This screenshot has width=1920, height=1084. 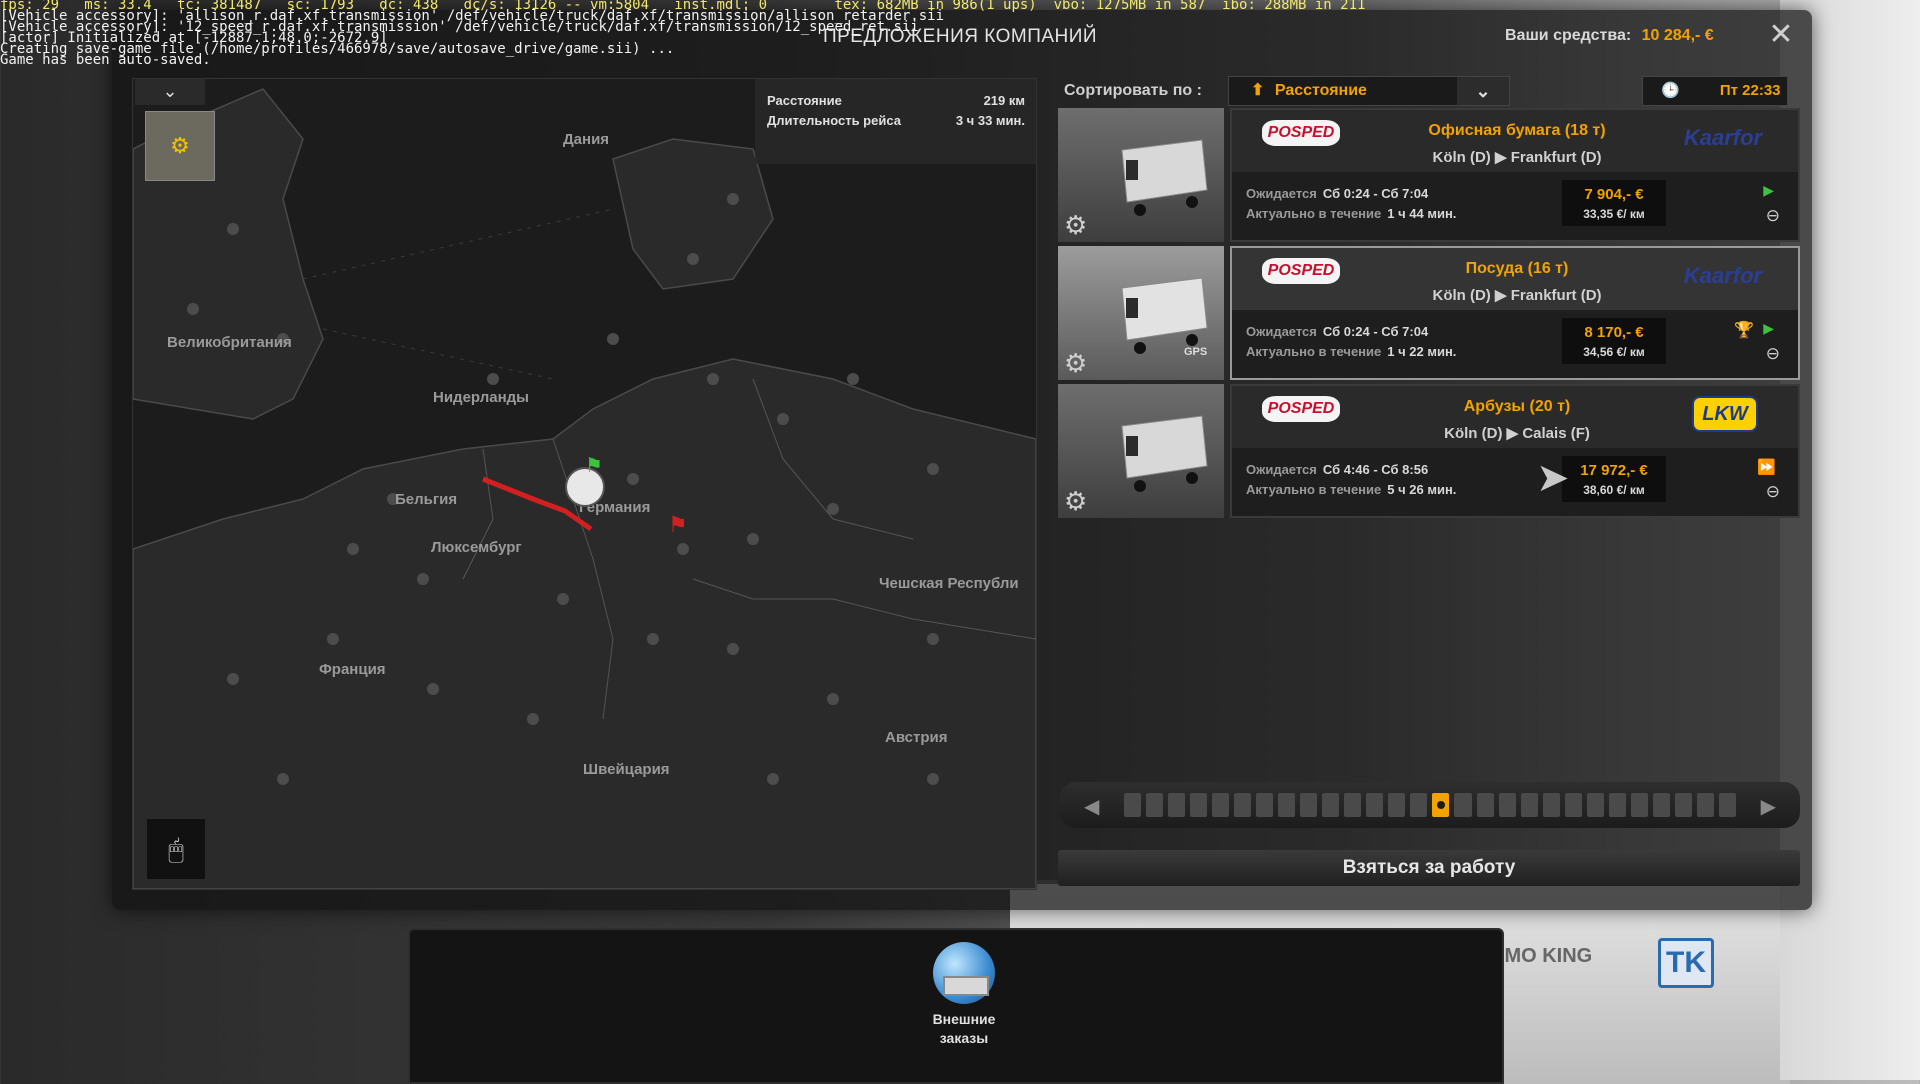 I want to click on chevron-down-icon: ⌄, so click(x=1483, y=91).